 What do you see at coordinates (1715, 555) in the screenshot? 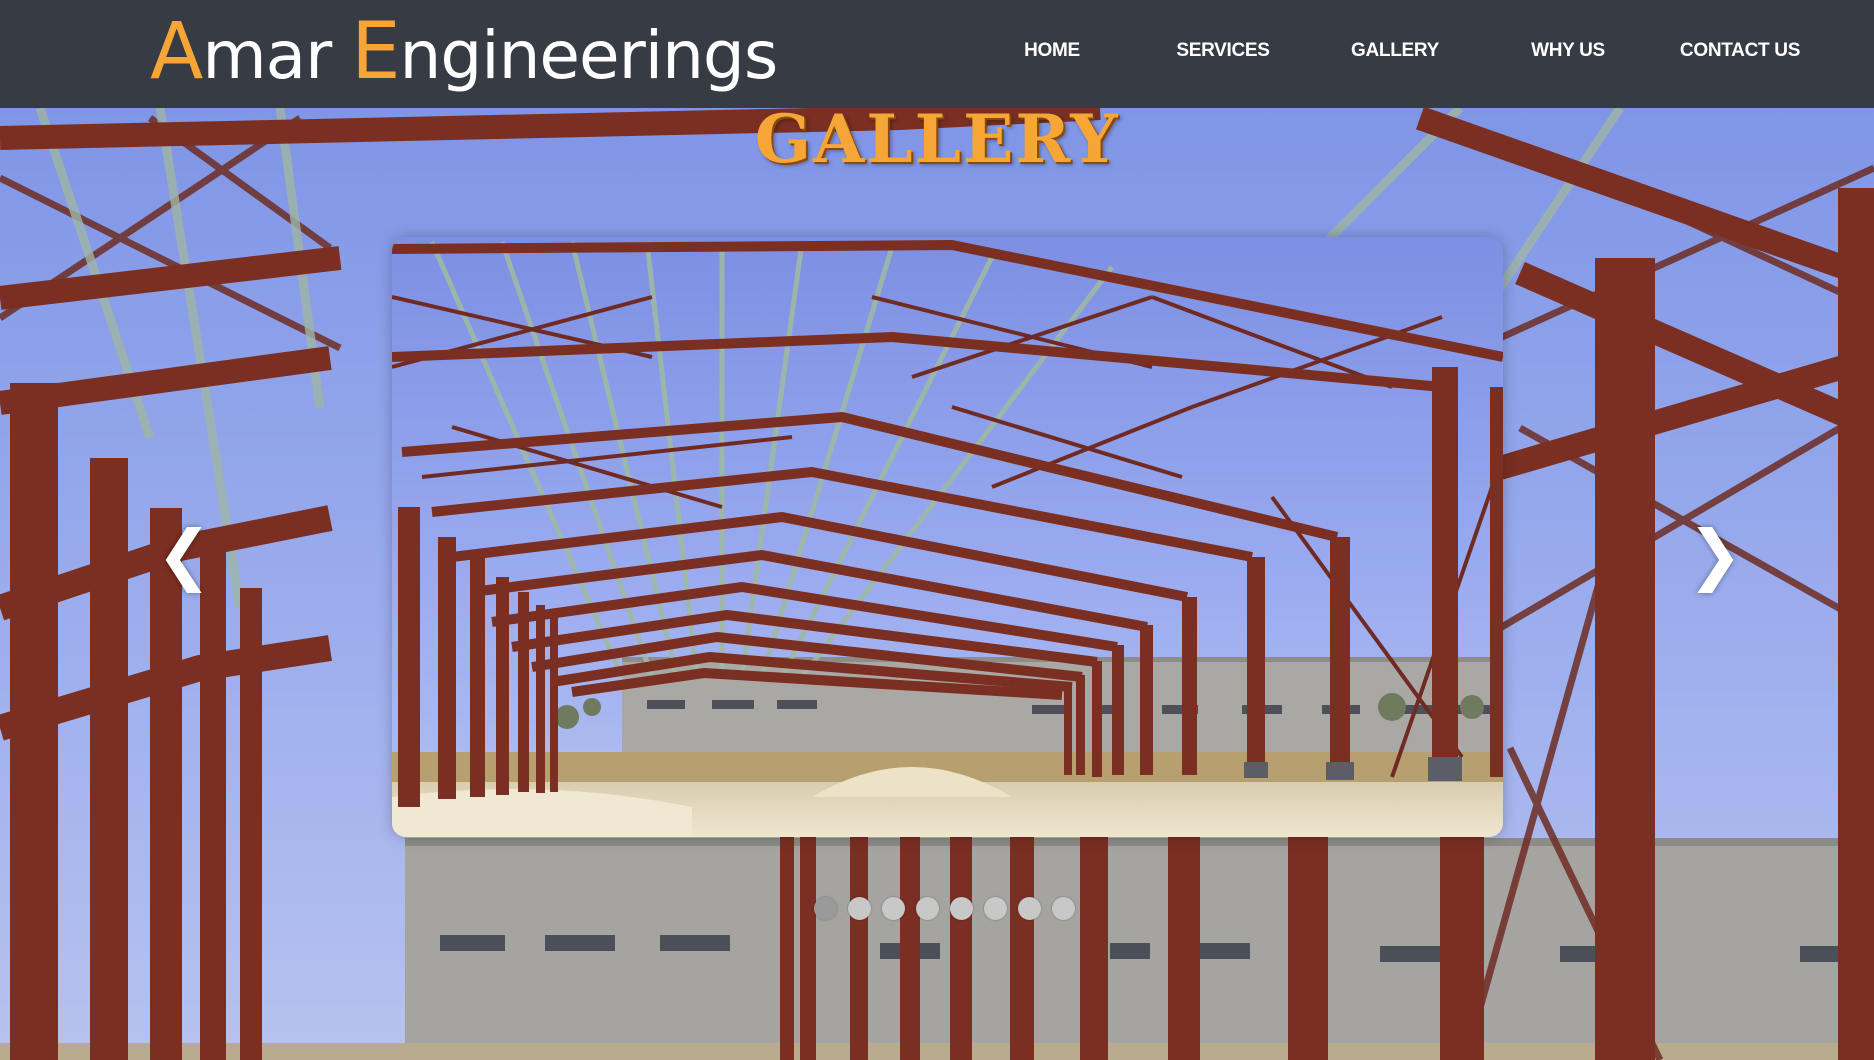
I see `carousel-next-arrow: ❯` at bounding box center [1715, 555].